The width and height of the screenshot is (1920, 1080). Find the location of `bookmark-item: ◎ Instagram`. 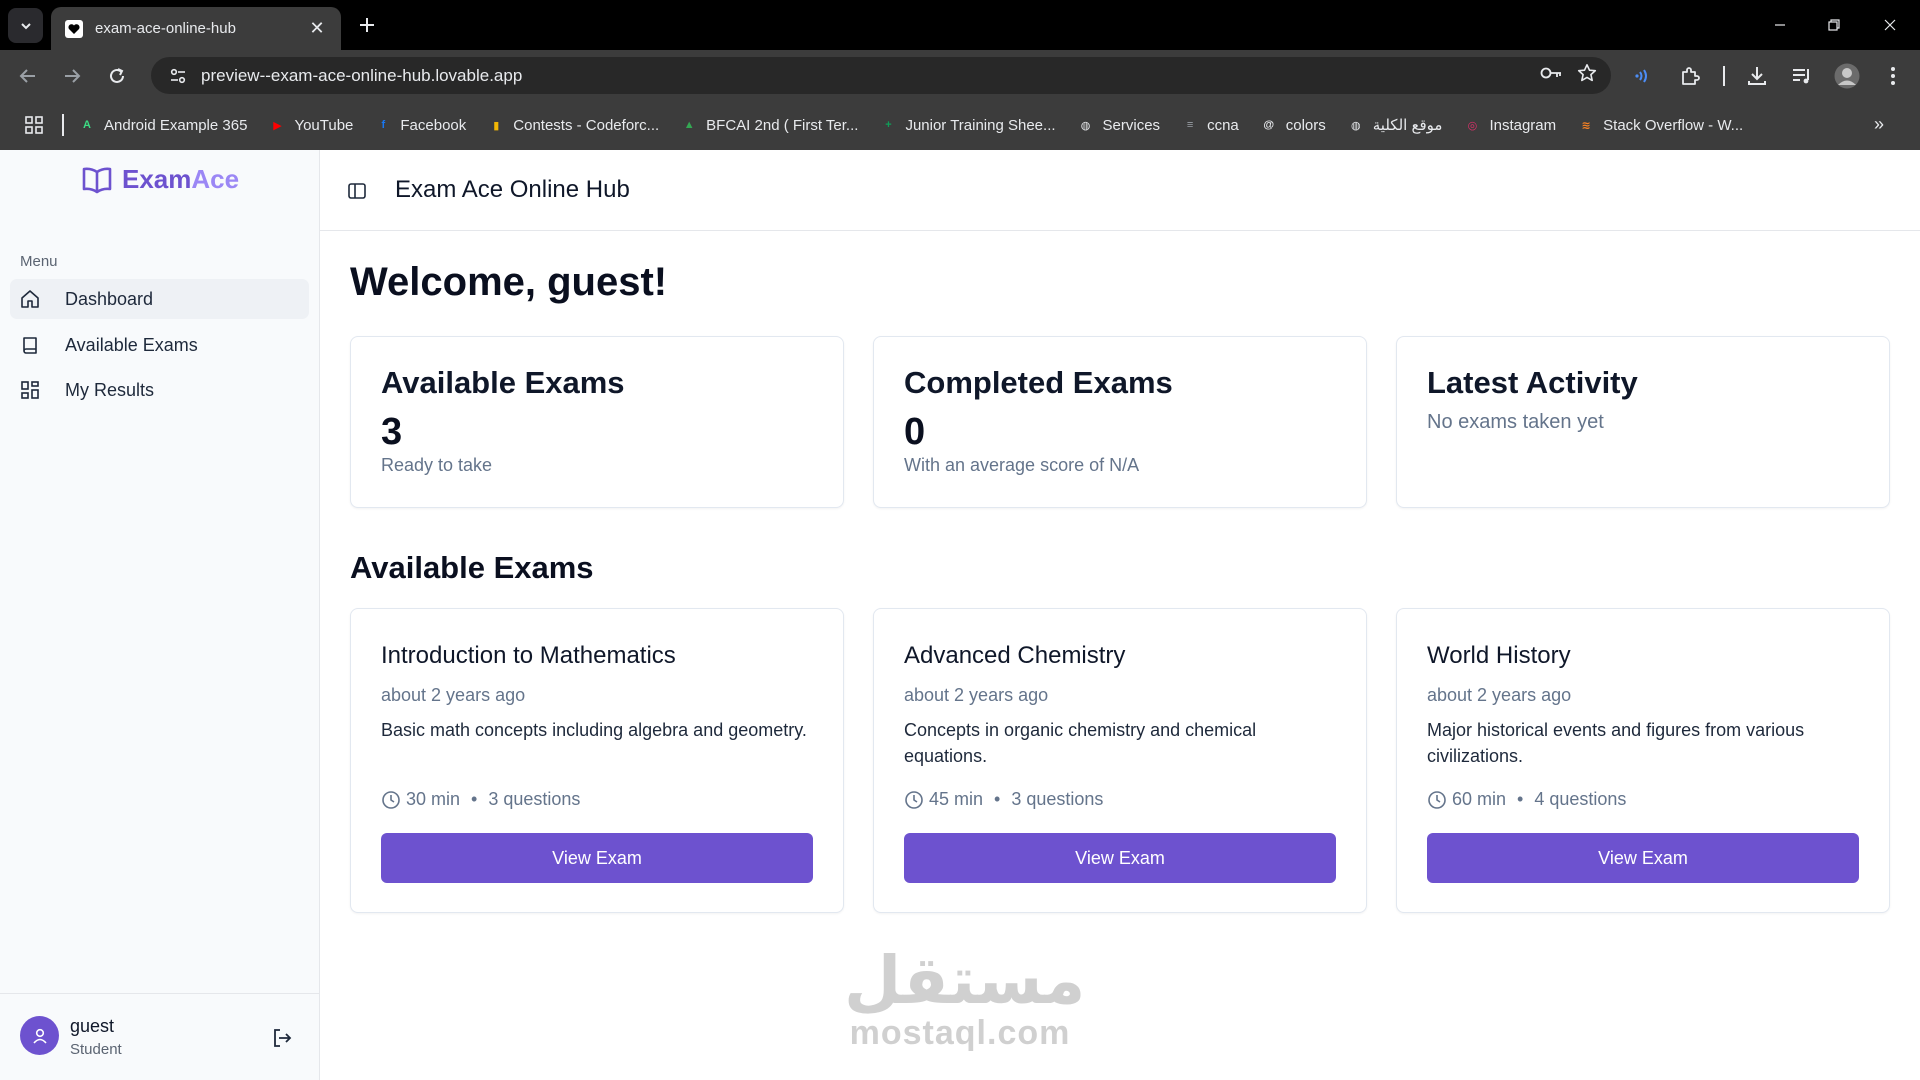

bookmark-item: ◎ Instagram is located at coordinates (1510, 125).